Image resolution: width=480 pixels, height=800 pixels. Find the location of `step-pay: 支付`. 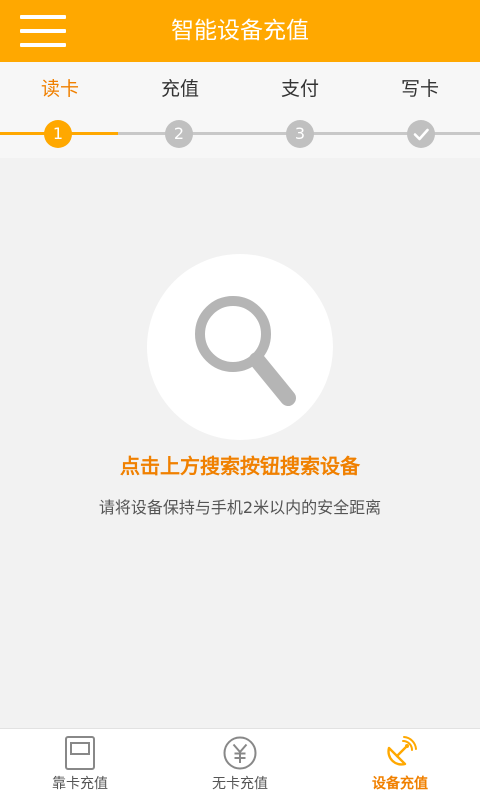

step-pay: 支付 is located at coordinates (300, 87).